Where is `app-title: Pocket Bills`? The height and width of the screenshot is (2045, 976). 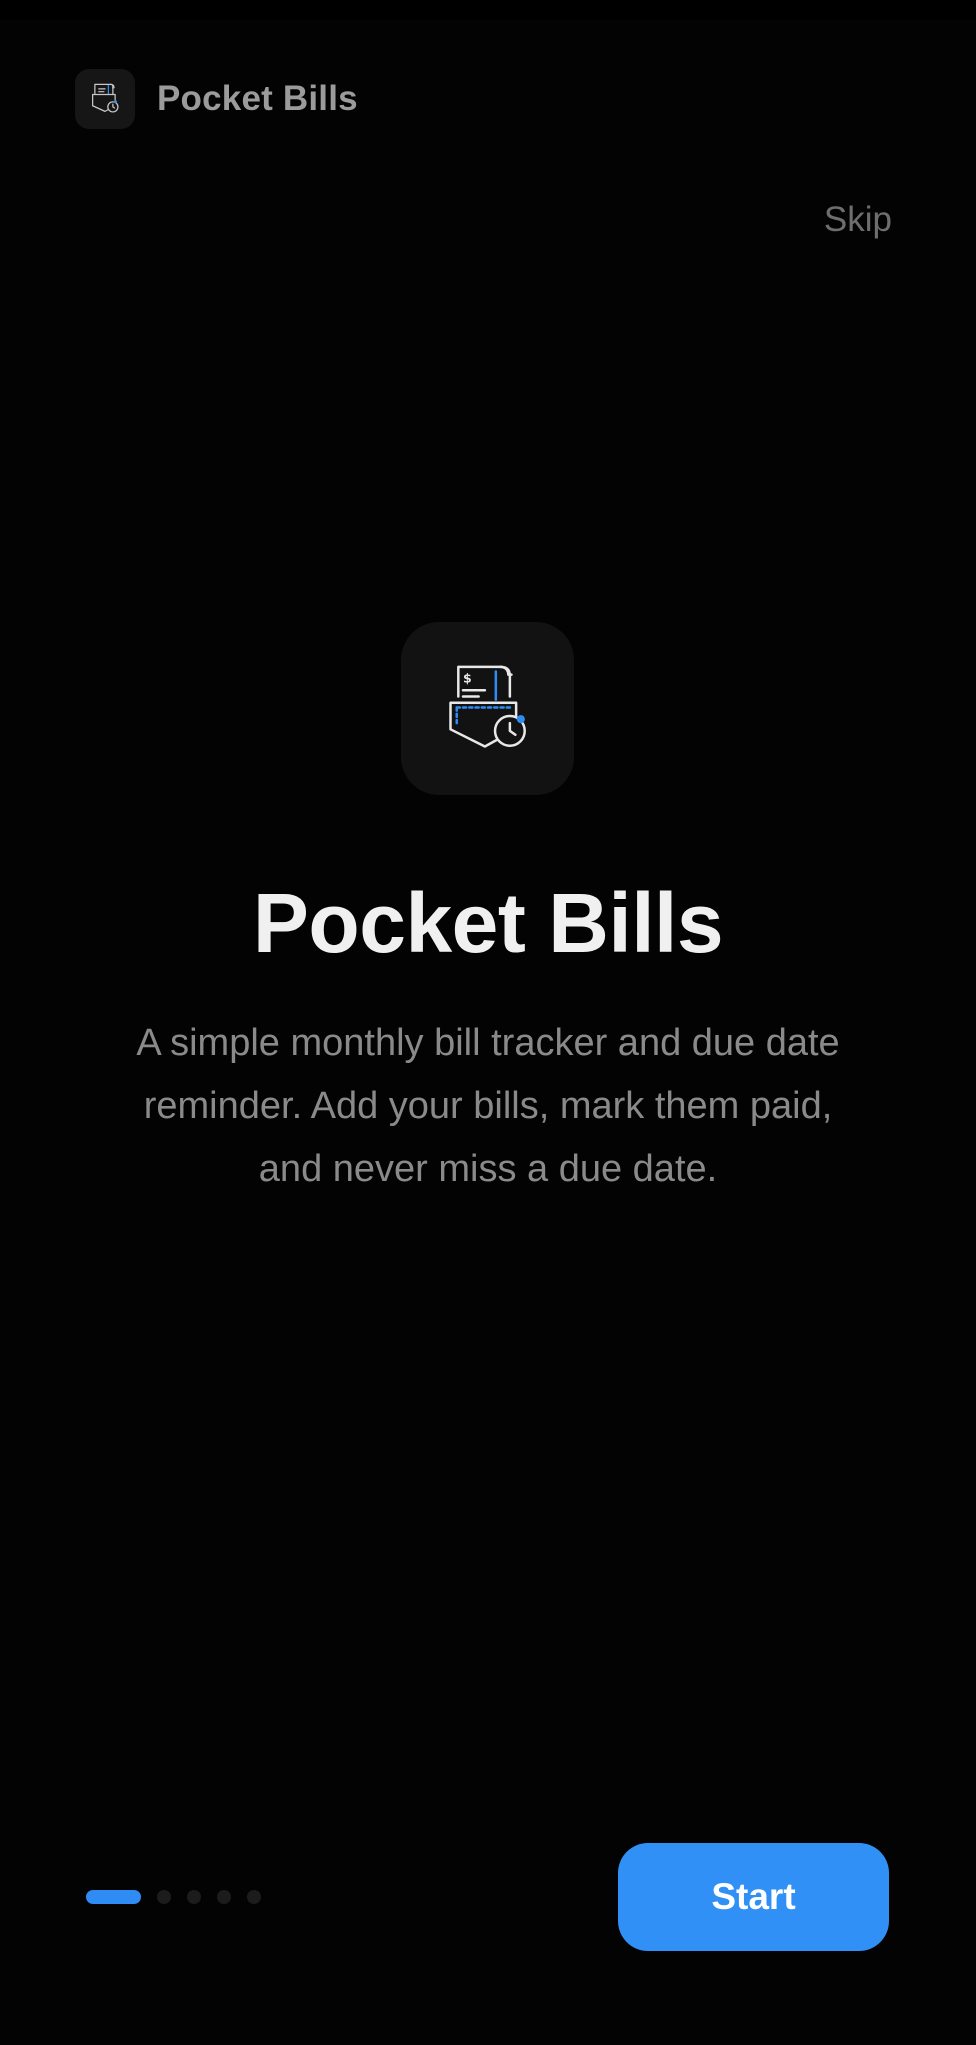 app-title: Pocket Bills is located at coordinates (257, 98).